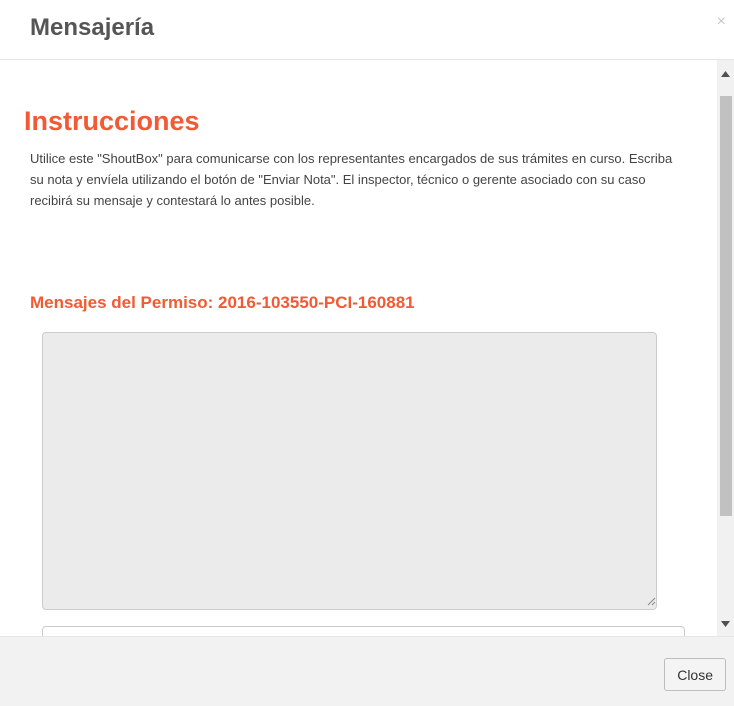 The height and width of the screenshot is (706, 734). Describe the element at coordinates (92, 27) in the screenshot. I see `modal-title: Mensajería` at that location.